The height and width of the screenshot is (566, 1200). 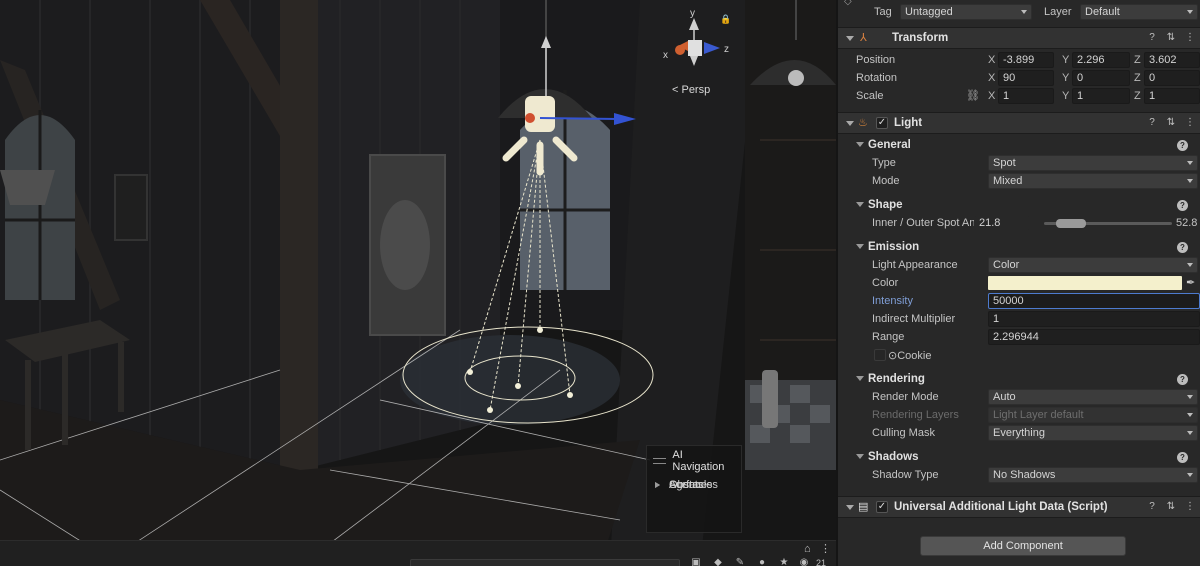 I want to click on ai-navigation-header: AI Navigation, so click(x=694, y=461).